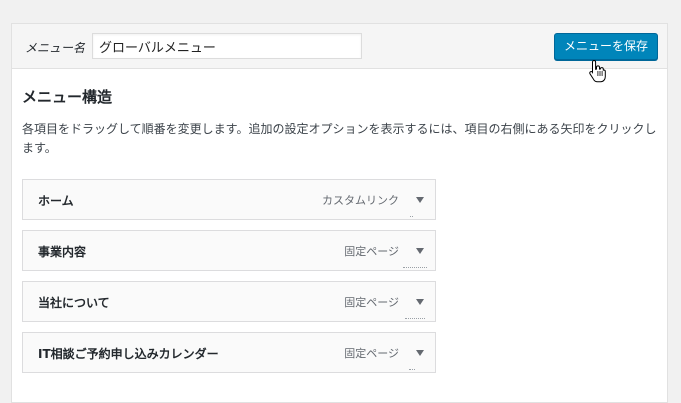  I want to click on menu-structure-title: メニュー構造, so click(67, 97).